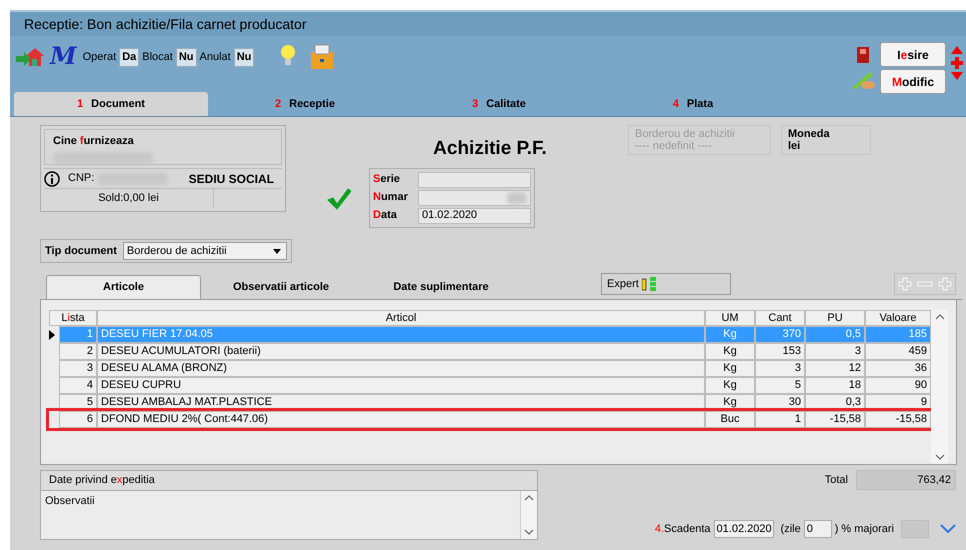 The image size is (966, 550). What do you see at coordinates (835, 368) in the screenshot?
I see `table-cell: 12` at bounding box center [835, 368].